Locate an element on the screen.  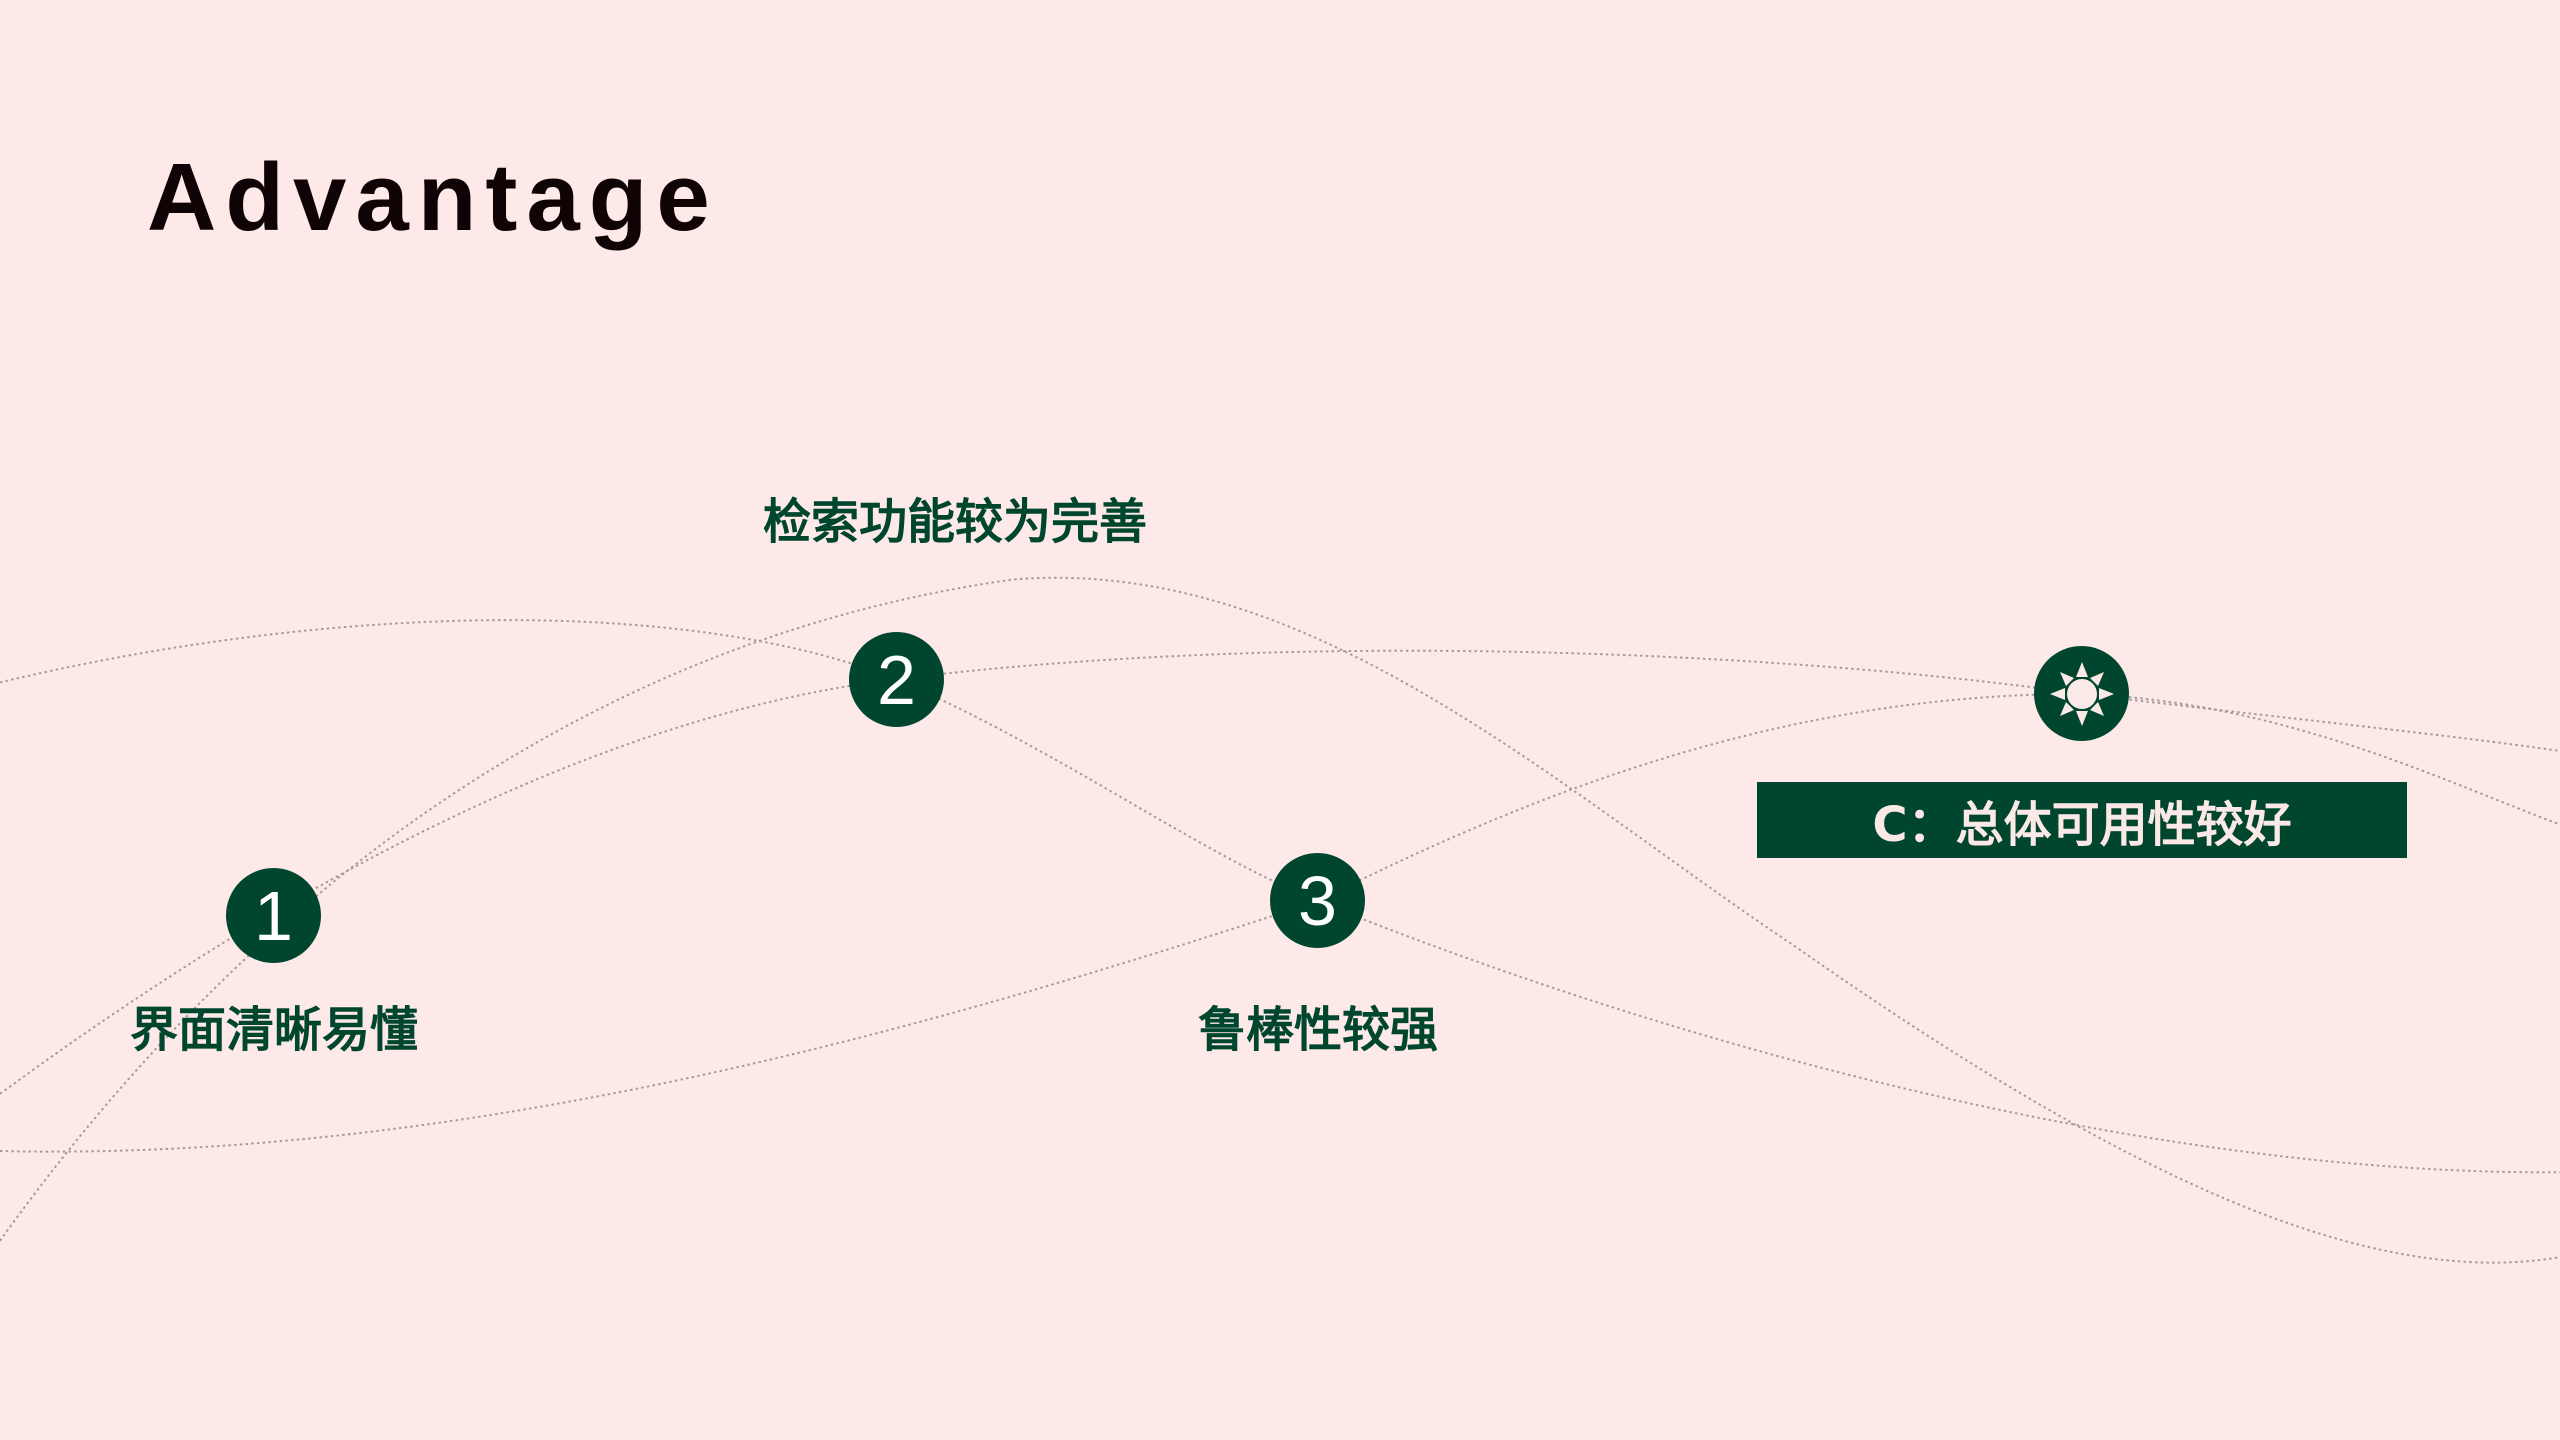
conclusion-banner: C：总体可用性较好 is located at coordinates (2082, 820).